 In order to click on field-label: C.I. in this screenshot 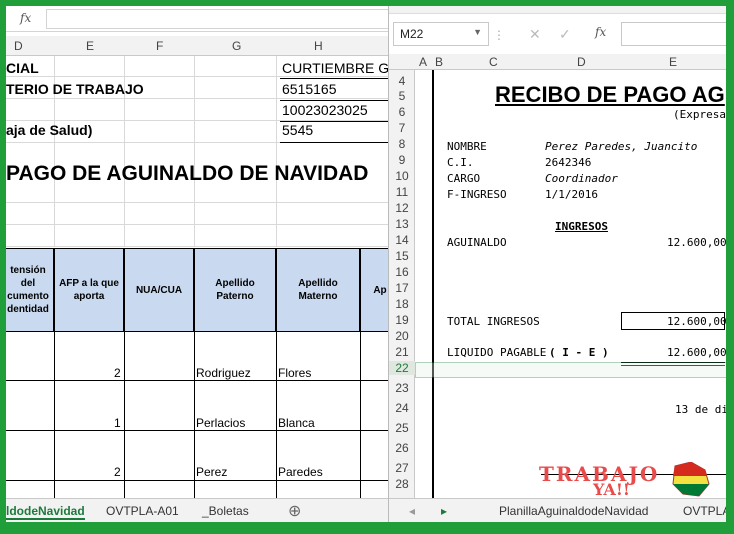, I will do `click(460, 162)`.